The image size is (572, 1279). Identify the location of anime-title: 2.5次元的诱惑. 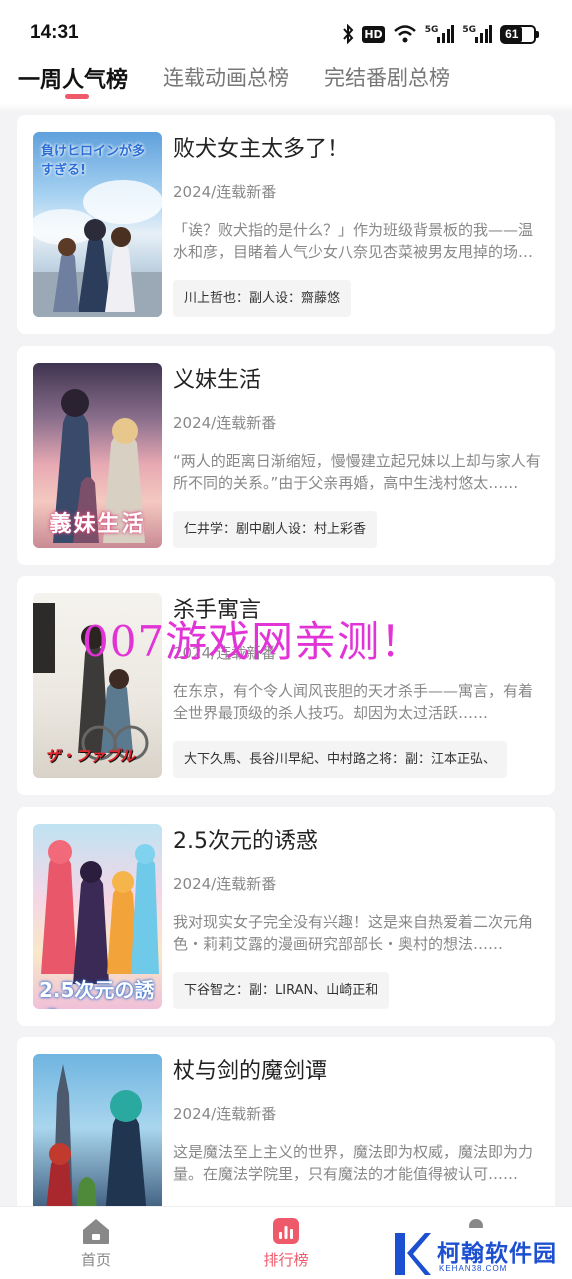
(245, 841).